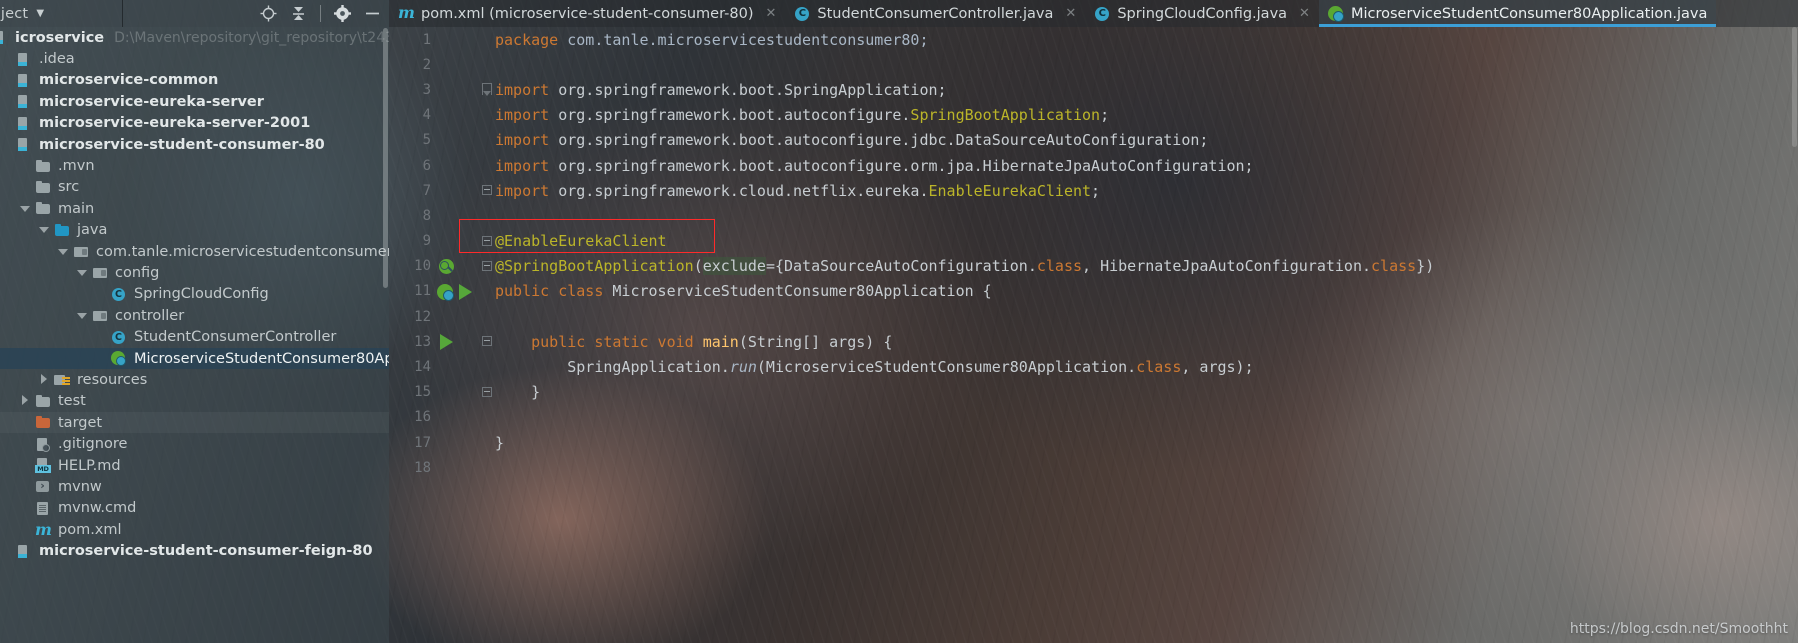 This screenshot has width=1798, height=643. What do you see at coordinates (194, 80) in the screenshot?
I see `tree-item-microservice-common: microservice-common` at bounding box center [194, 80].